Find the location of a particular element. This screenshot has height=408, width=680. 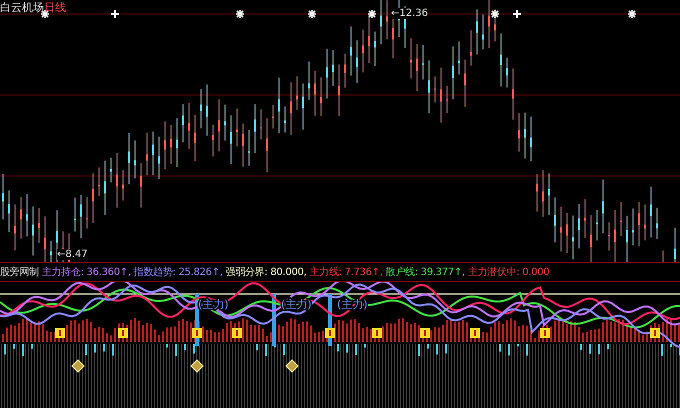

legend-value: 主力潜伏中: 0.000 is located at coordinates (509, 272).